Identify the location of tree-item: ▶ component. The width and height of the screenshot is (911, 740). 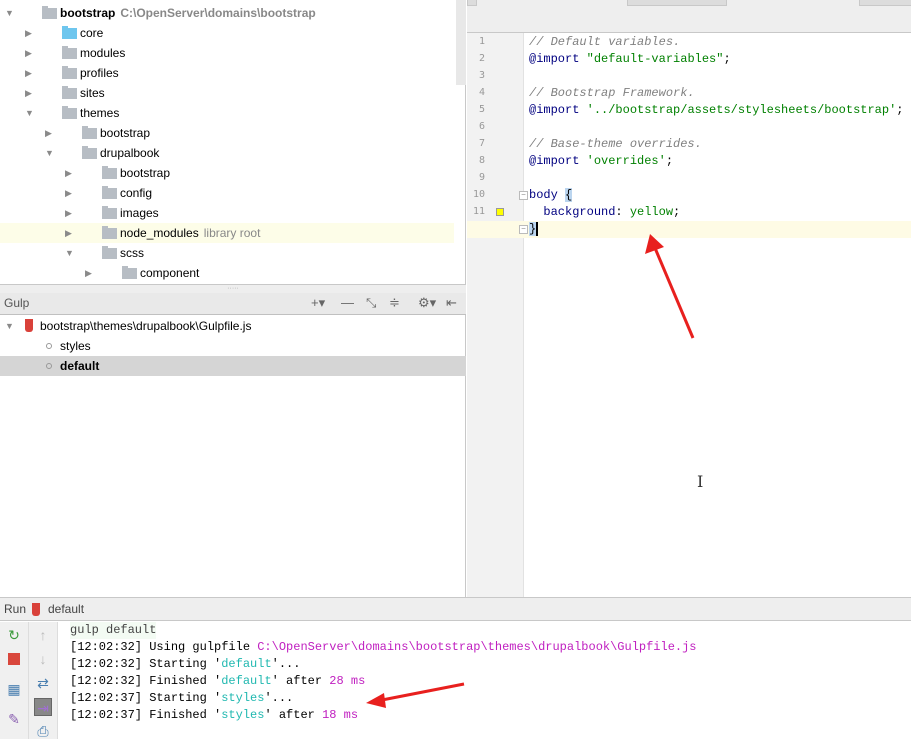
(227, 273).